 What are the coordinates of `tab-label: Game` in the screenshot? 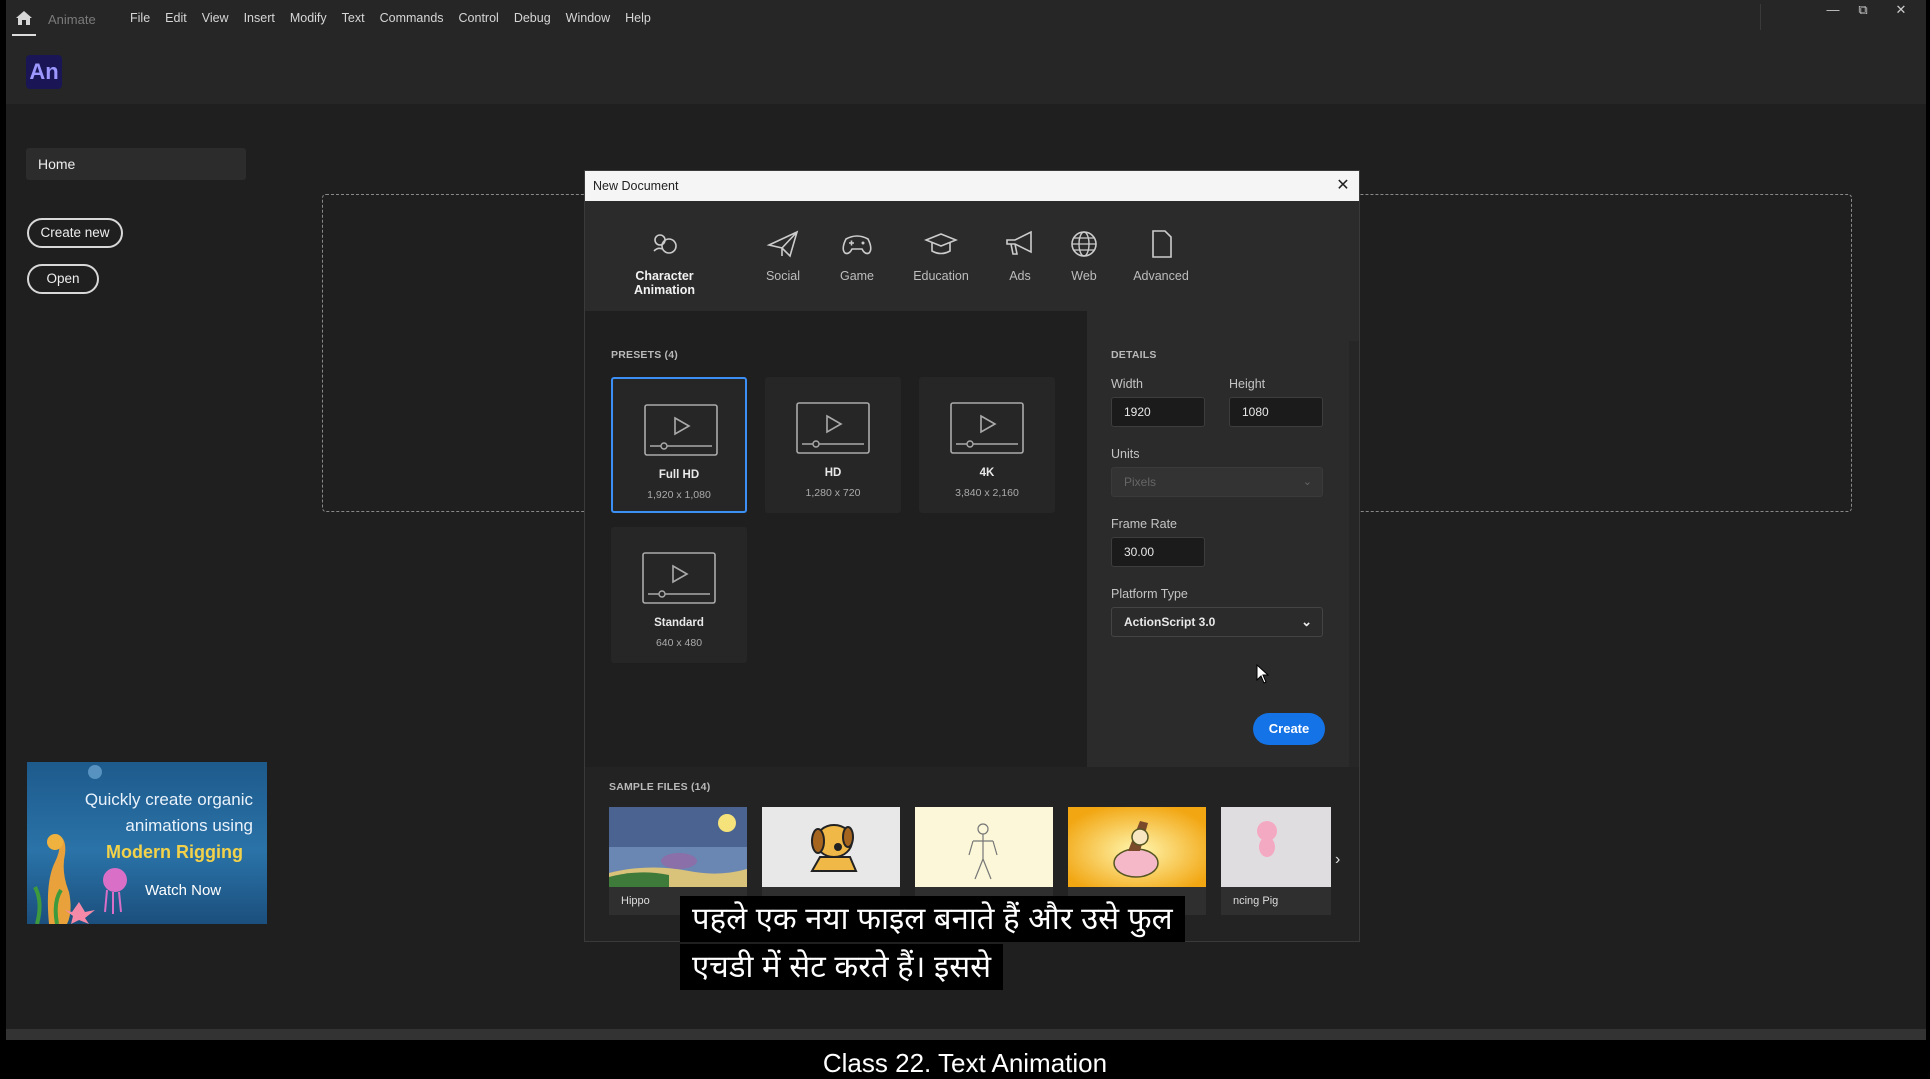 It's located at (857, 276).